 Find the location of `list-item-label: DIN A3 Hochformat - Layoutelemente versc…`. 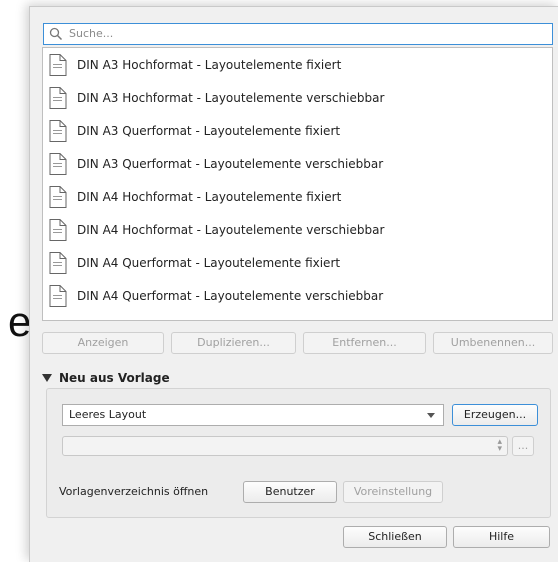

list-item-label: DIN A3 Hochformat - Layoutelemente versc… is located at coordinates (231, 97).